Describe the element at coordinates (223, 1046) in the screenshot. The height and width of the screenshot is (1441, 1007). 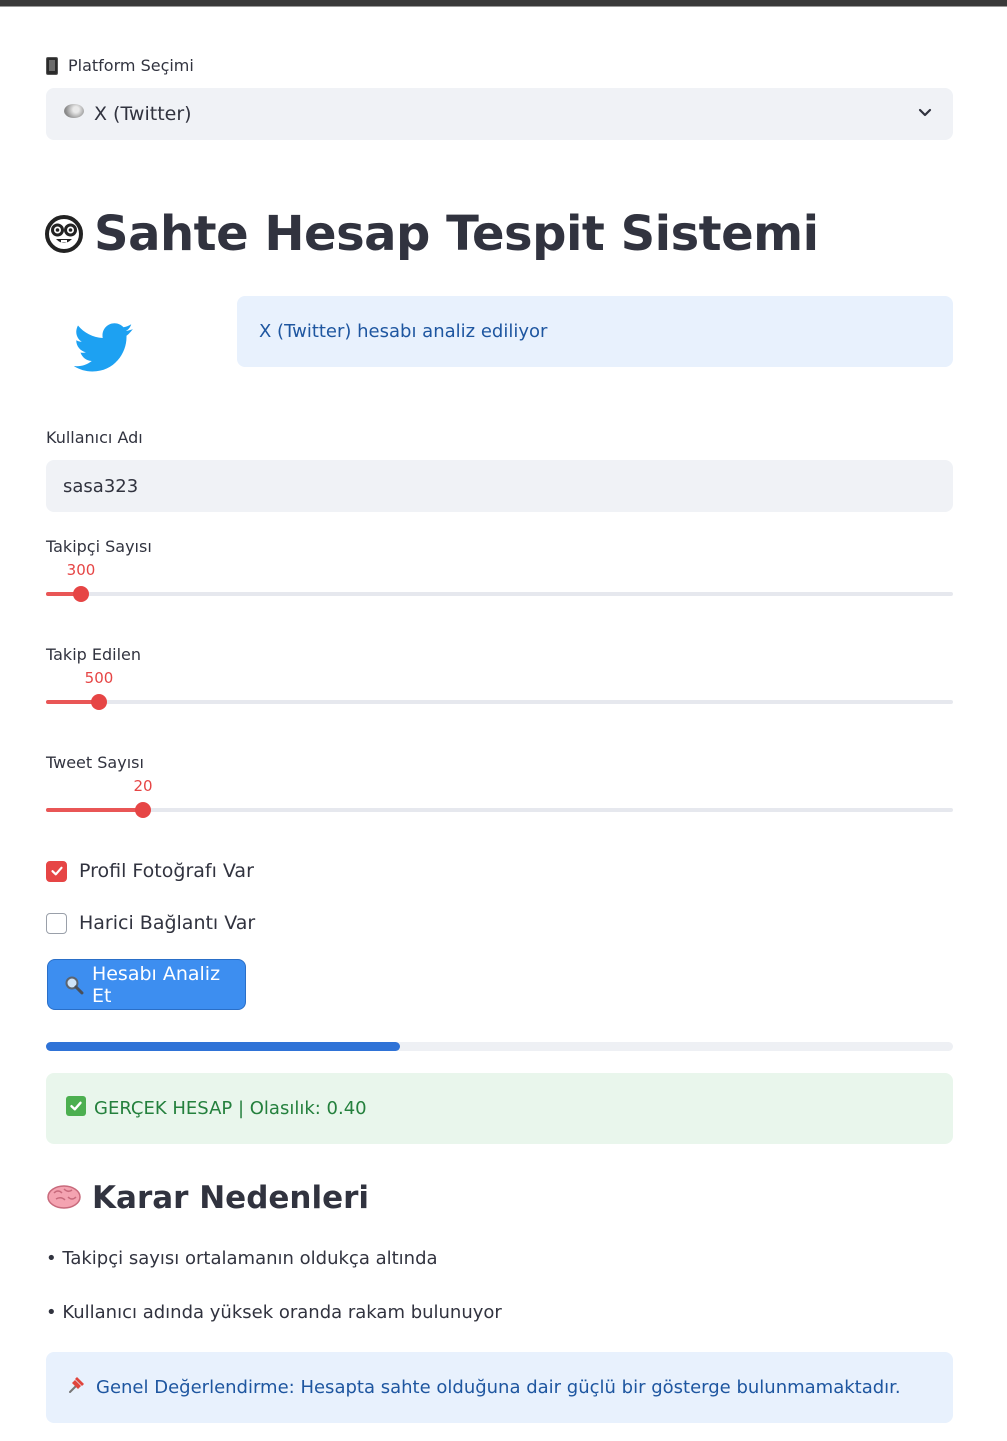
I see `progress-bar-fill` at that location.